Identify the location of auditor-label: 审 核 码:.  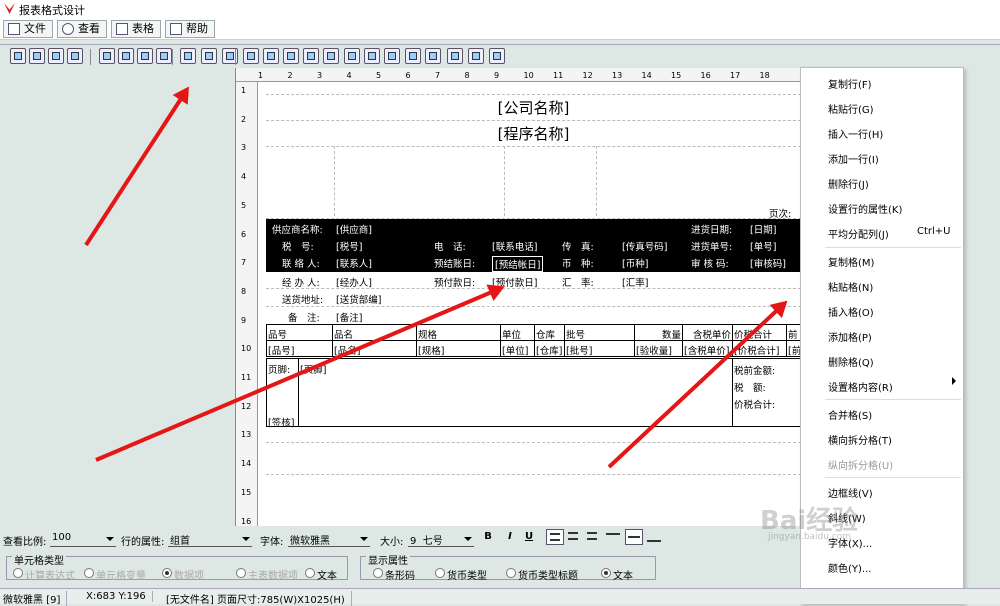
(710, 263).